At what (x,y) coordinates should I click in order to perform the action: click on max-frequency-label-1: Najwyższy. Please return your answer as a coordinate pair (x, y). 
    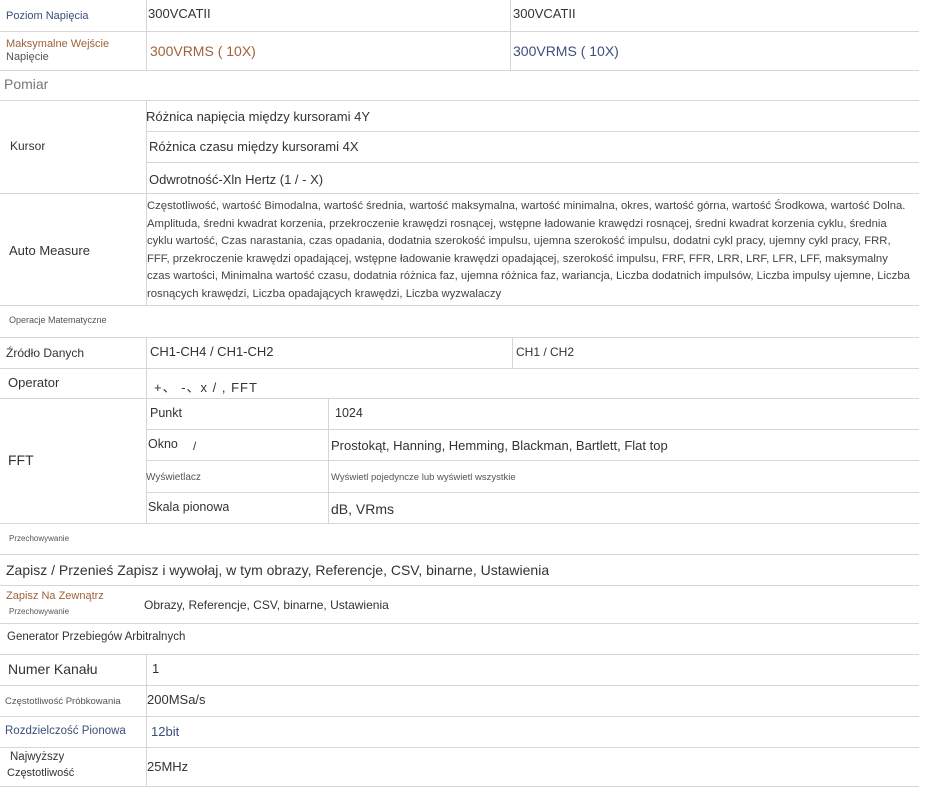
    Looking at the image, I should click on (37, 757).